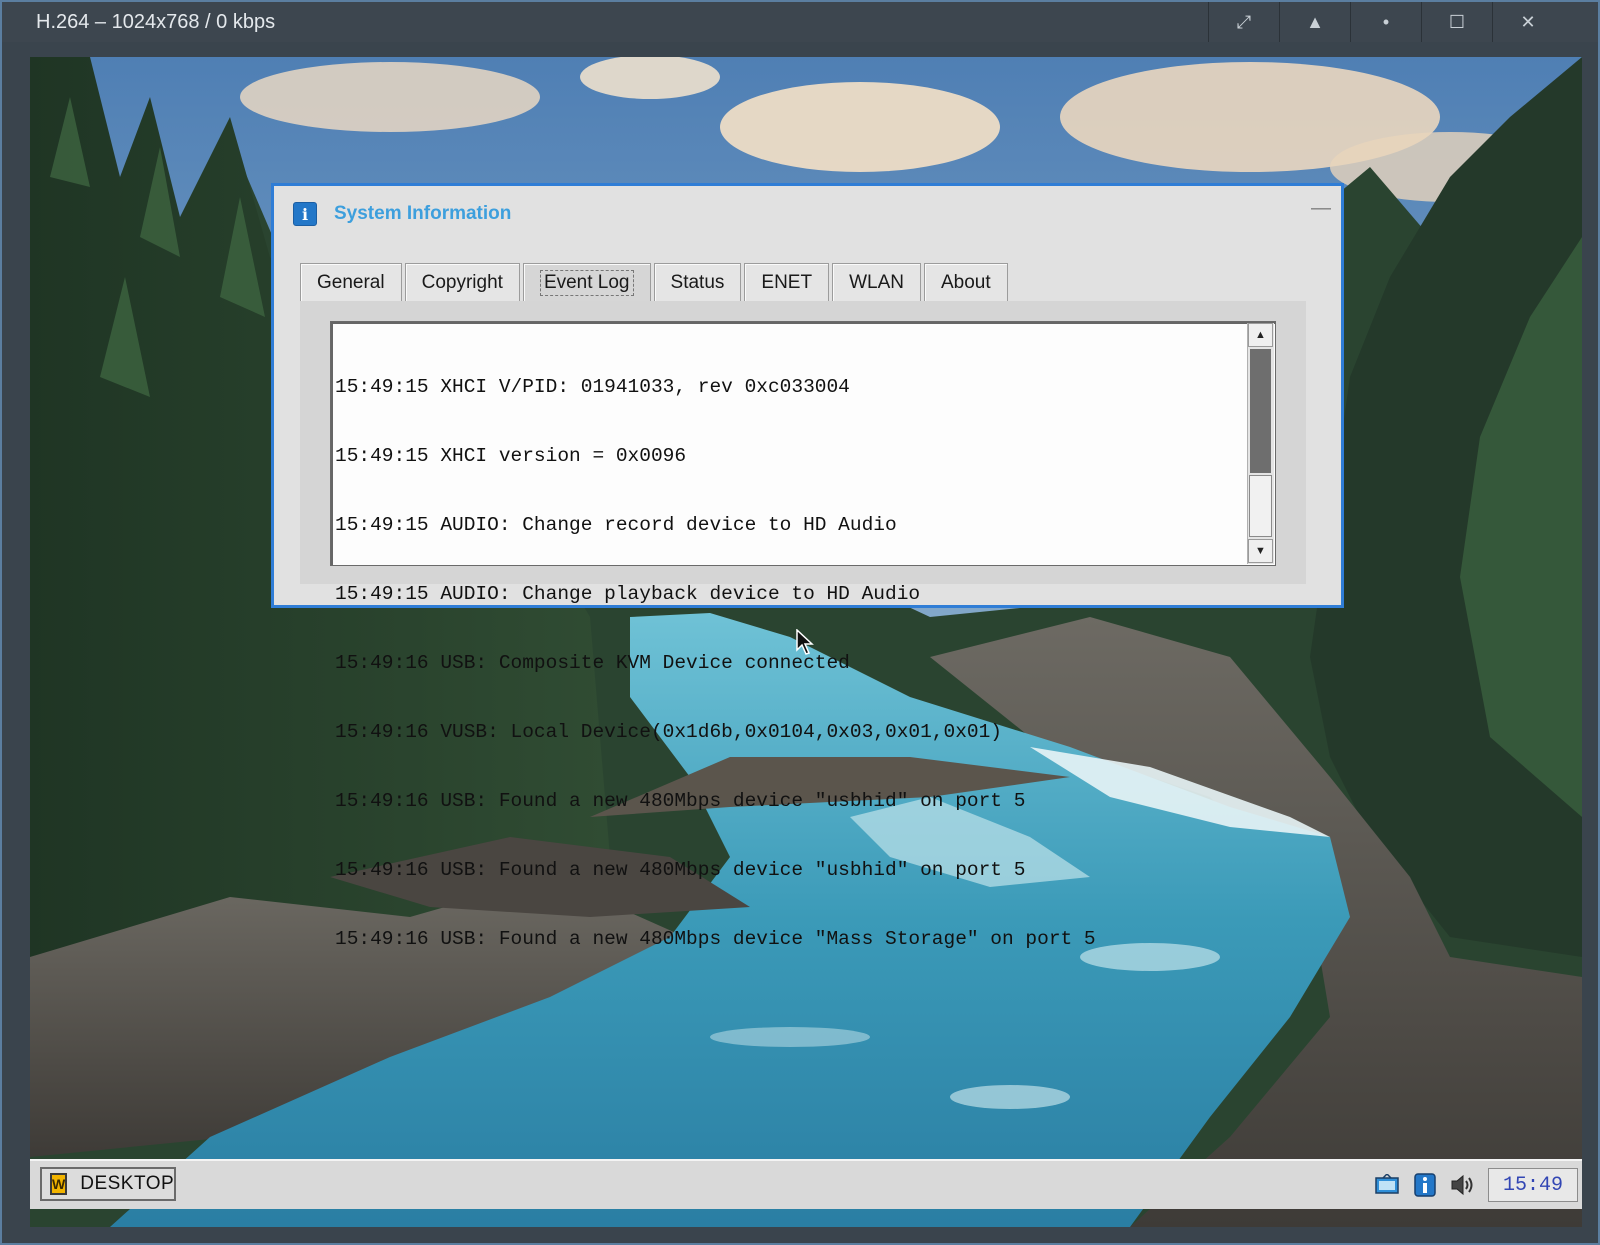  I want to click on scrollbar-thumb, so click(1260, 506).